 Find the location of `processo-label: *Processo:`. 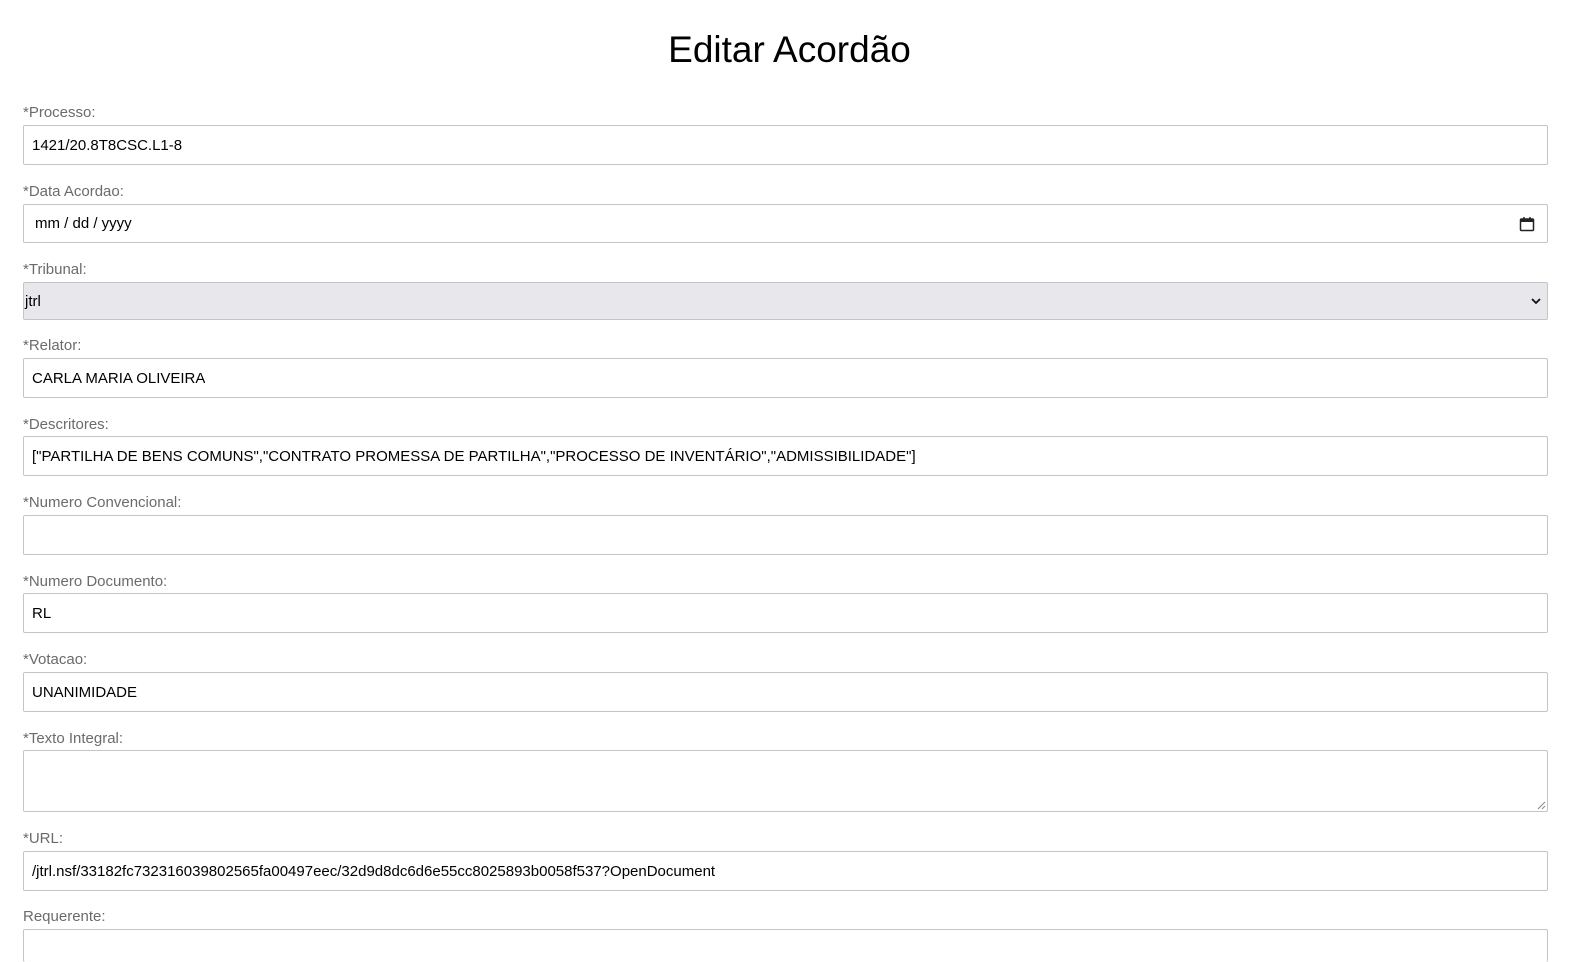

processo-label: *Processo: is located at coordinates (59, 112).